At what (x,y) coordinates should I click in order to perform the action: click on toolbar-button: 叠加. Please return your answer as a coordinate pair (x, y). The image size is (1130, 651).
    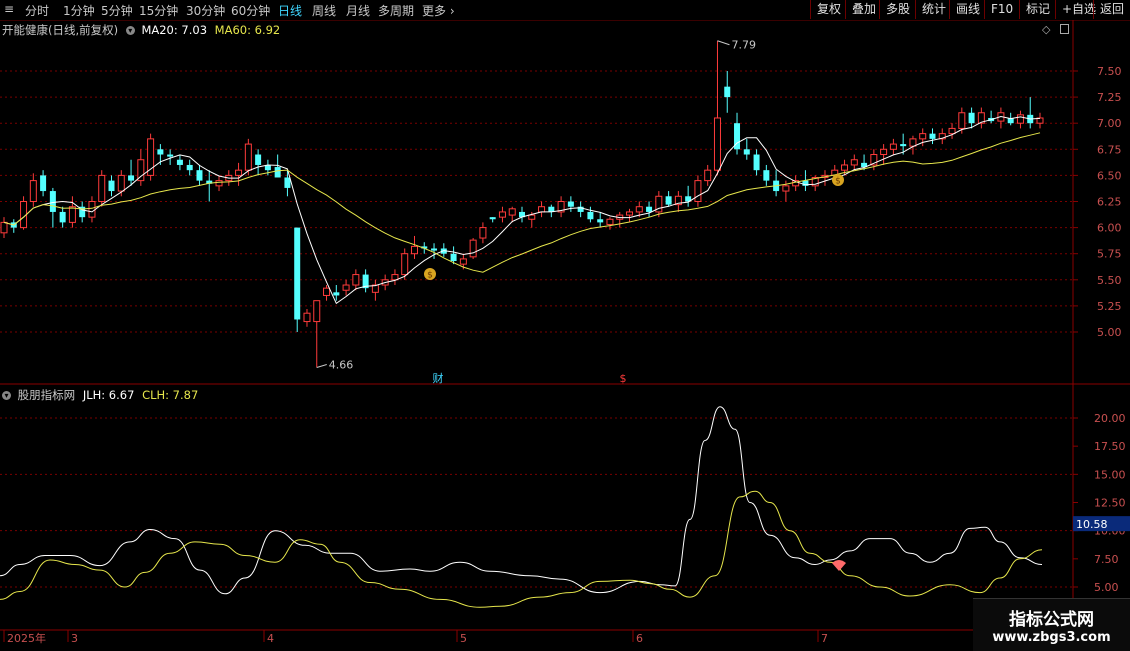
    Looking at the image, I should click on (862, 9).